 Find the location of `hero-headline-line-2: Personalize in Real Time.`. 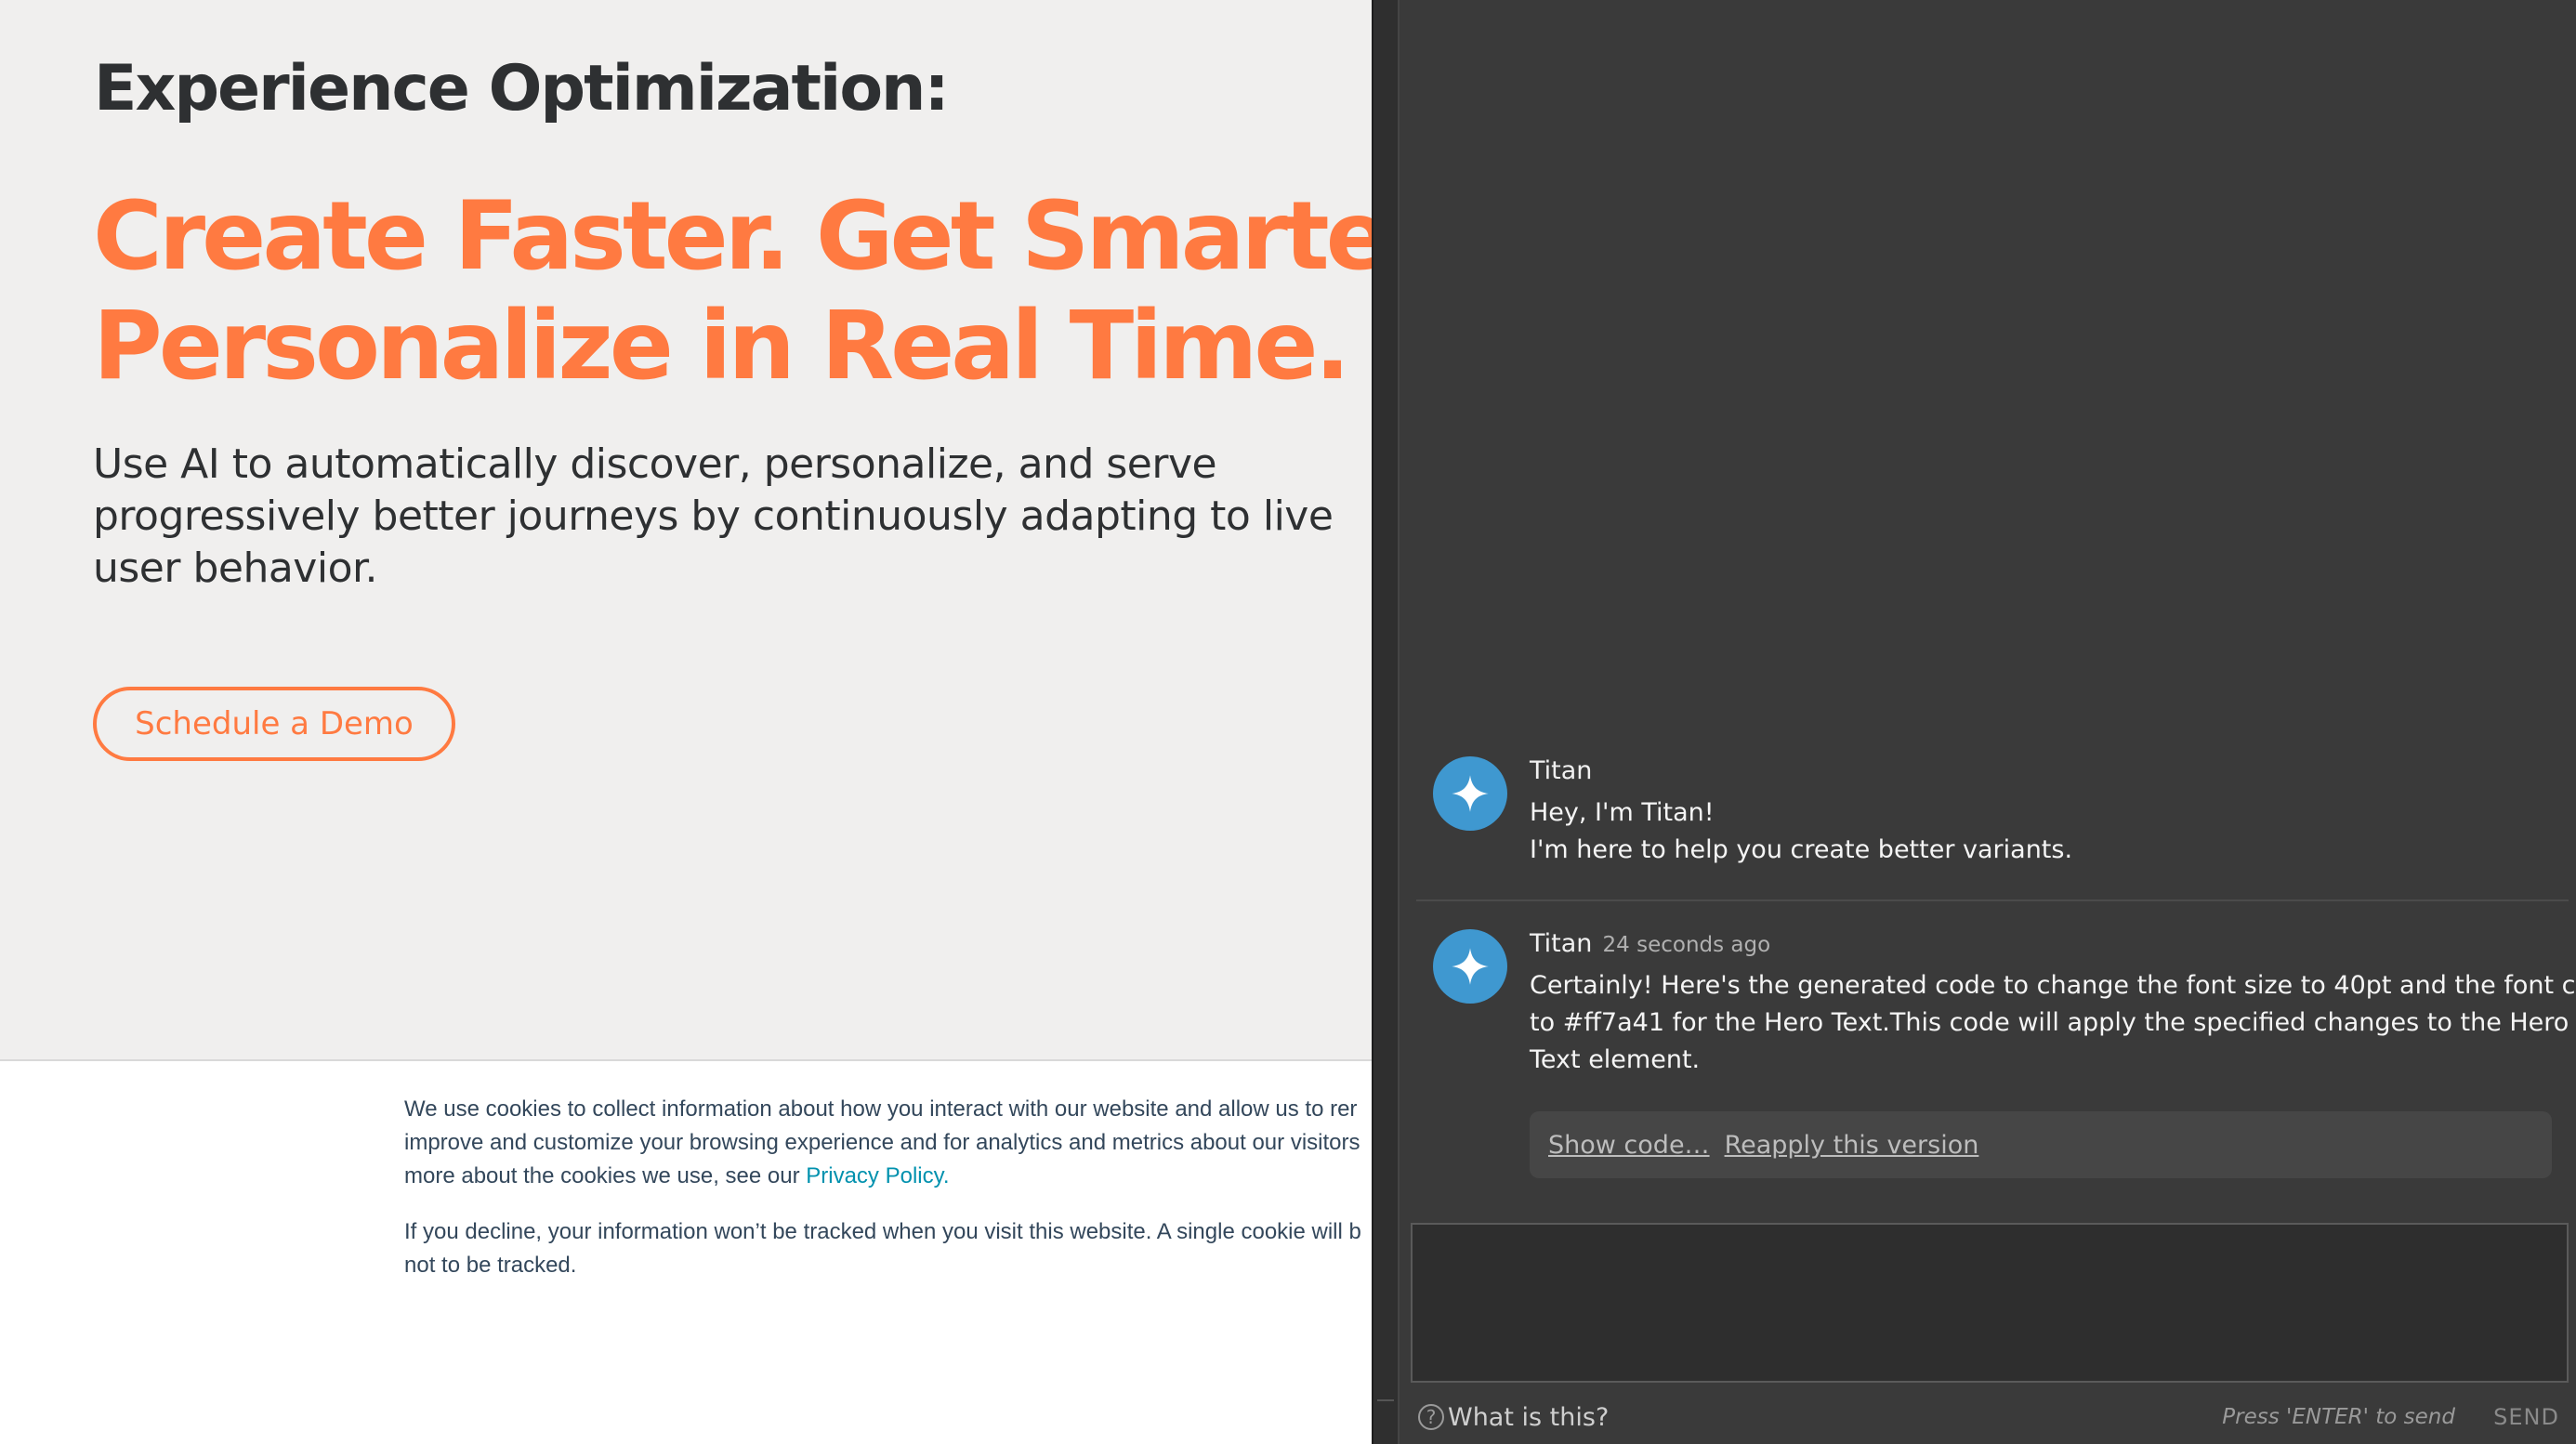

hero-headline-line-2: Personalize in Real Time. is located at coordinates (721, 346).